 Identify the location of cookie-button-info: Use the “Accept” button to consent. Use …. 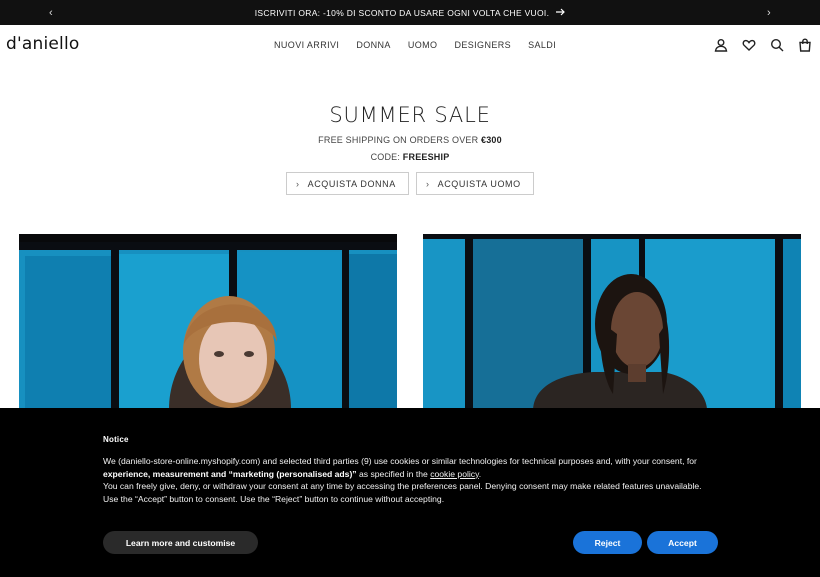
(274, 498).